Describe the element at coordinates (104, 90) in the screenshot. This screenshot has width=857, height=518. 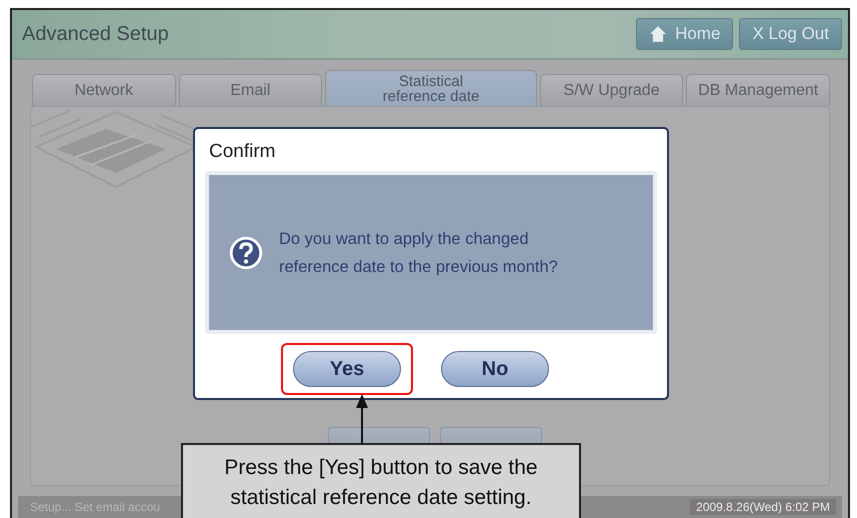
I see `tab: Network` at that location.